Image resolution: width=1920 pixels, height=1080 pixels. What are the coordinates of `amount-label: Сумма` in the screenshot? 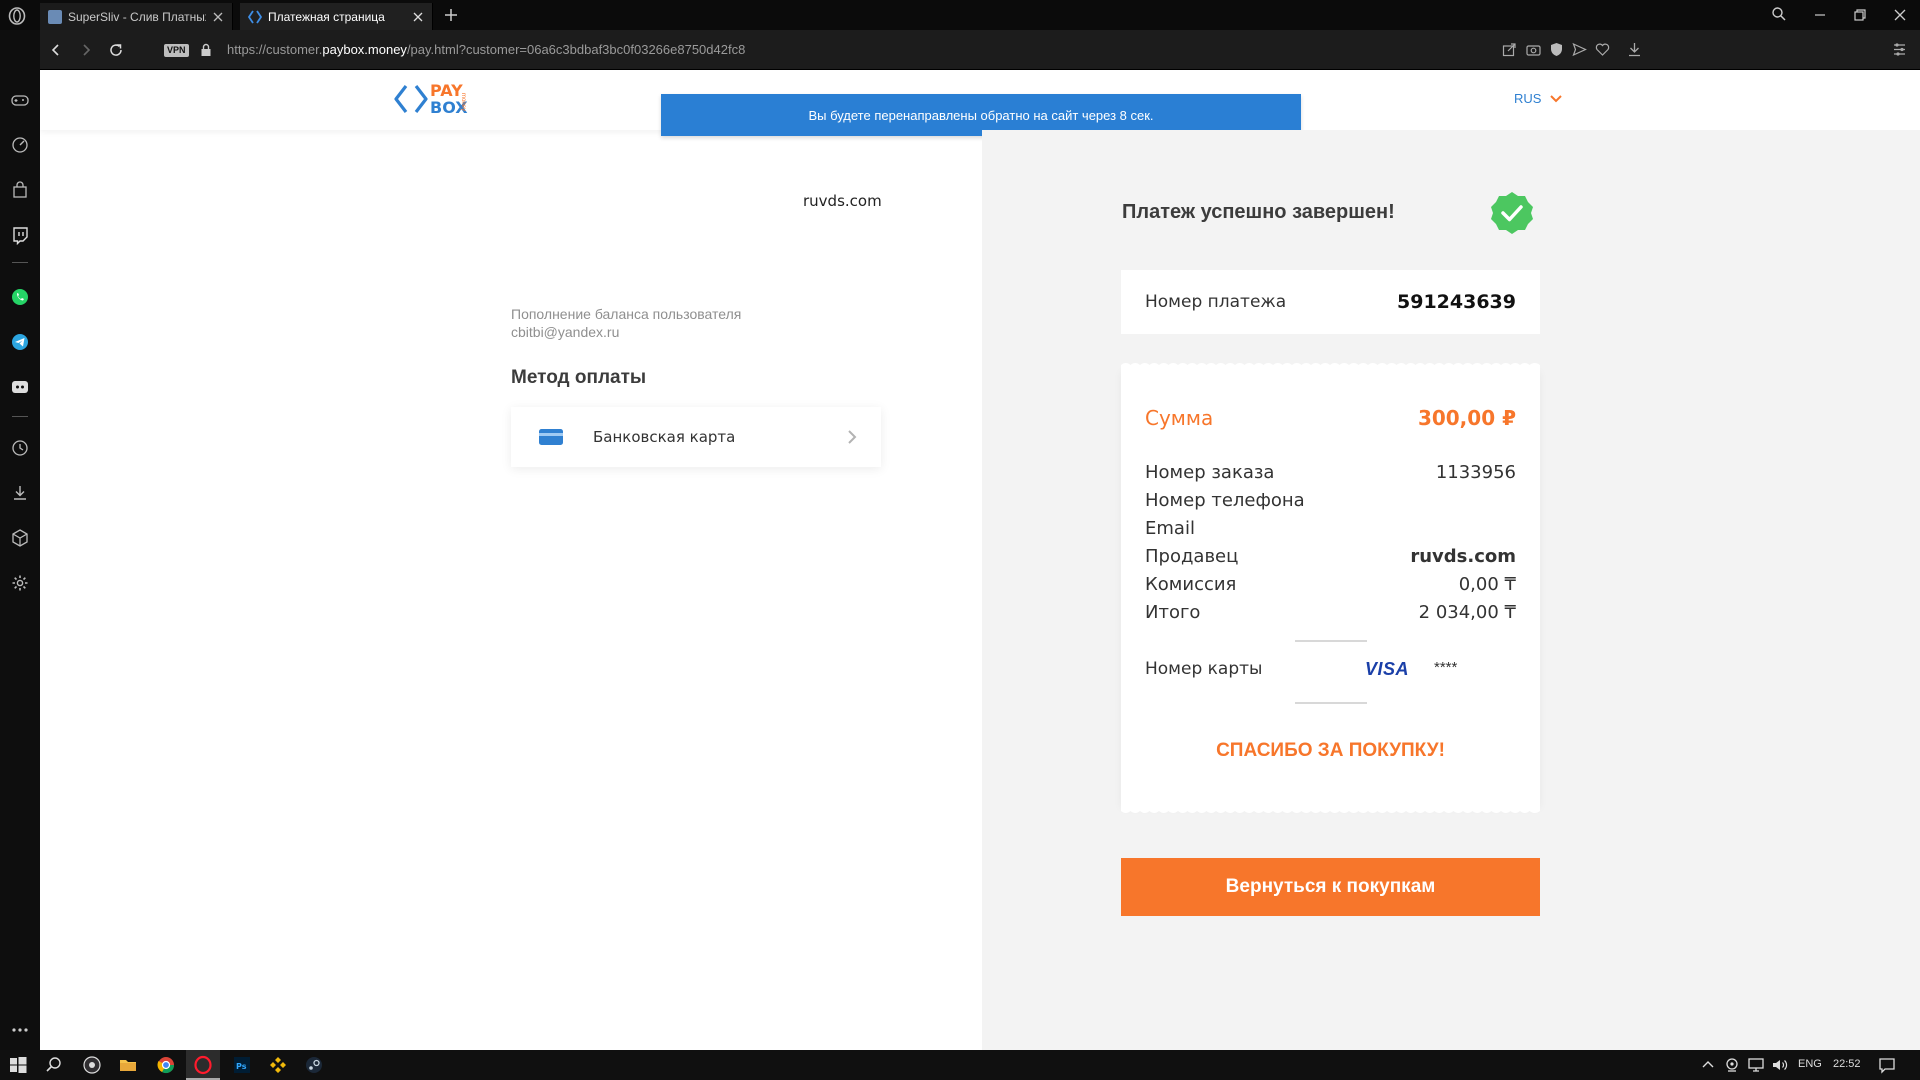 It's located at (1179, 418).